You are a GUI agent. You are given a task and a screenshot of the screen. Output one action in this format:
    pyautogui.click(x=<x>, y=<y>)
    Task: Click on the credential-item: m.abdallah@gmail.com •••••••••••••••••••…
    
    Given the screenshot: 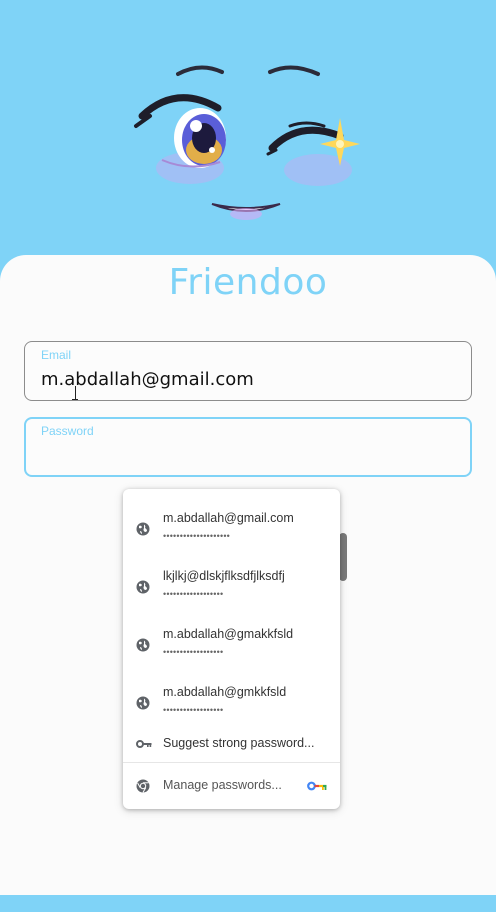 What is the action you would take?
    pyautogui.click(x=231, y=526)
    